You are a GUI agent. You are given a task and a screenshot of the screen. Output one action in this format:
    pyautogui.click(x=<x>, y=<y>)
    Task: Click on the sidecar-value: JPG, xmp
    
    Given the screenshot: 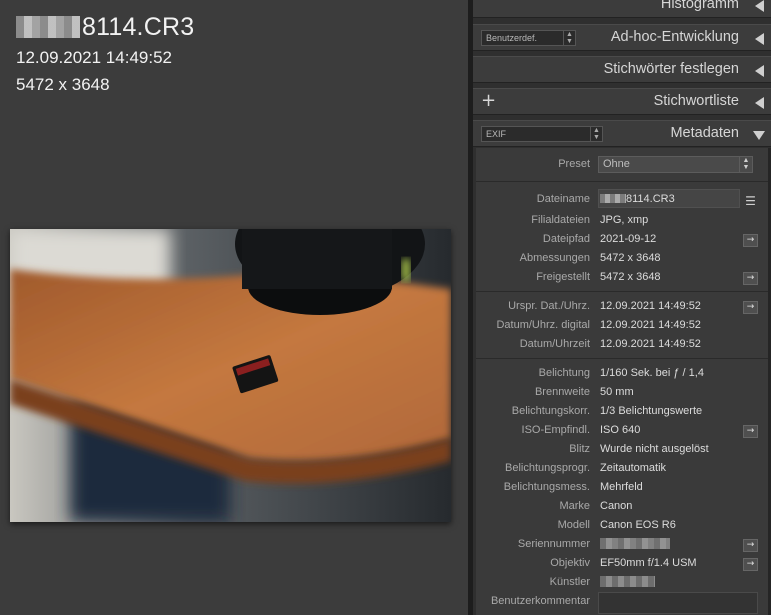 What is the action you would take?
    pyautogui.click(x=624, y=220)
    